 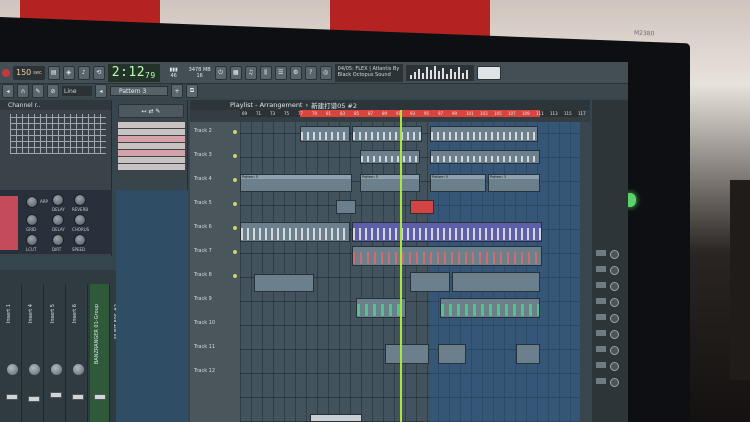 What do you see at coordinates (204, 323) in the screenshot?
I see `track-label: Track 10` at bounding box center [204, 323].